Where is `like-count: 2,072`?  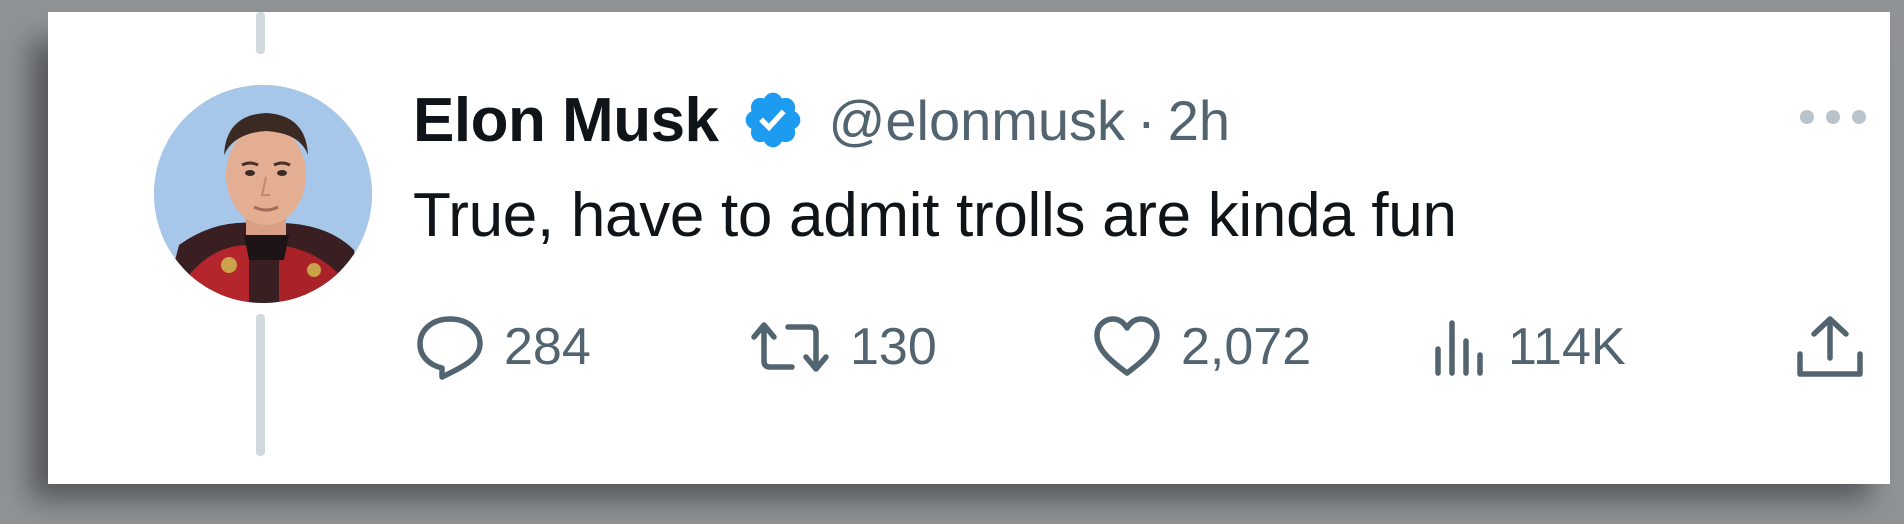
like-count: 2,072 is located at coordinates (1246, 347).